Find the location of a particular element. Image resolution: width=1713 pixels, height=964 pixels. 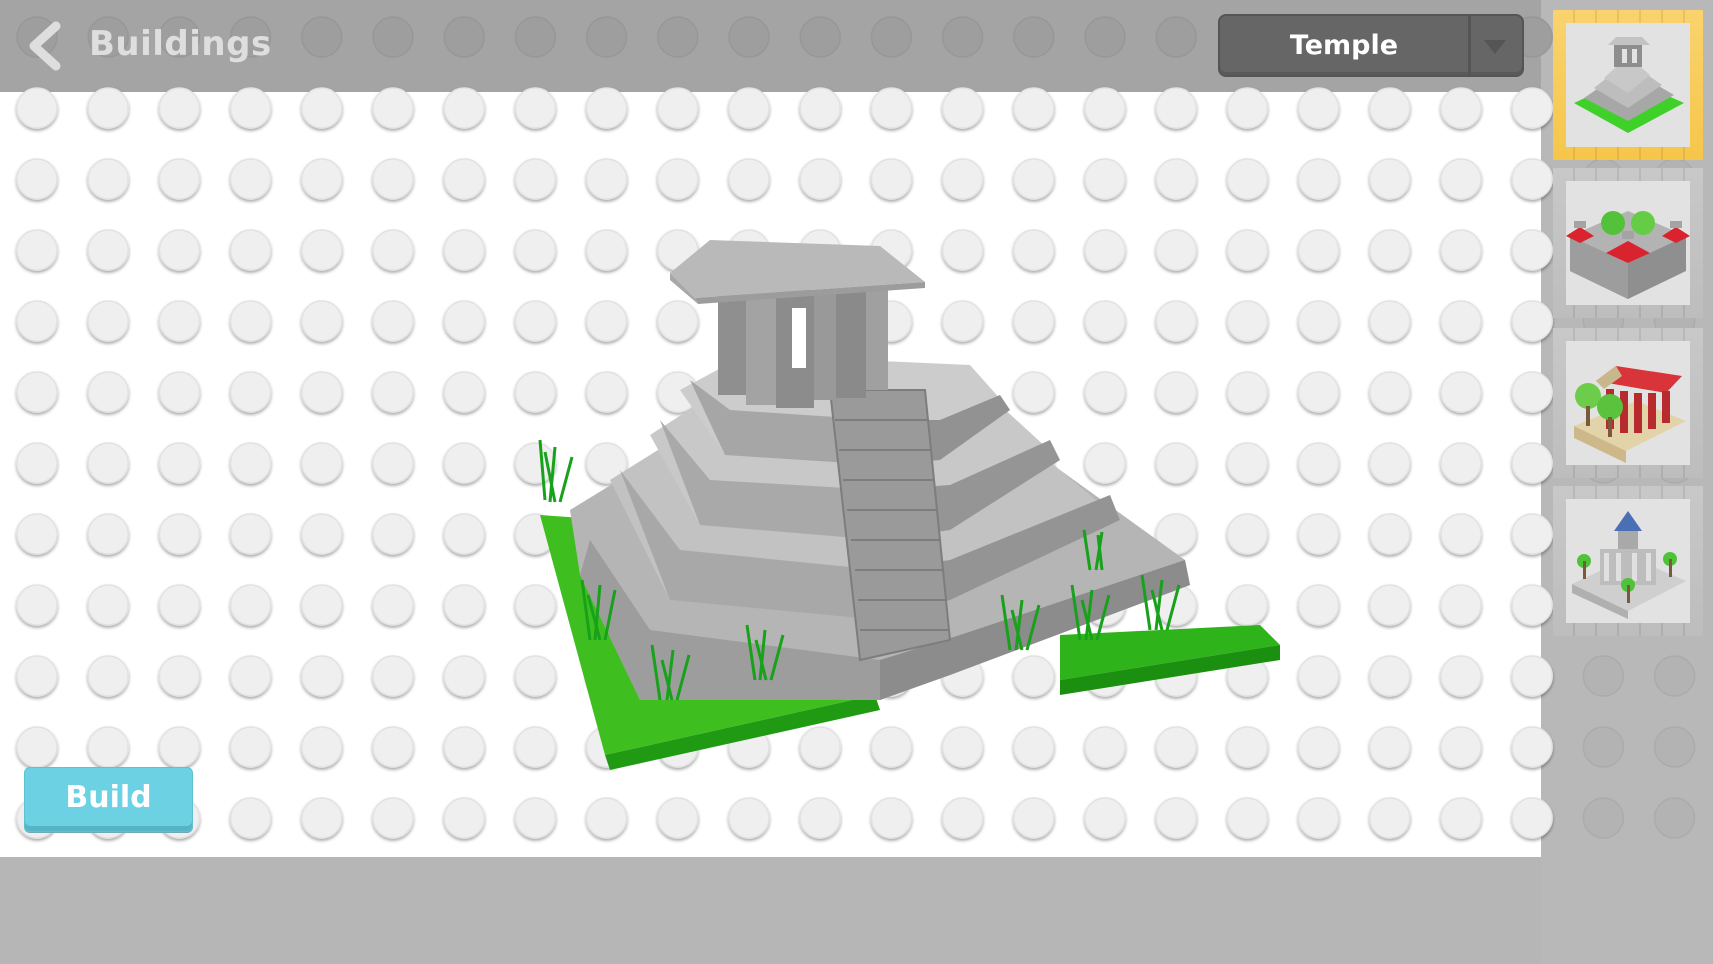

thumbnail-image is located at coordinates (1628, 403).